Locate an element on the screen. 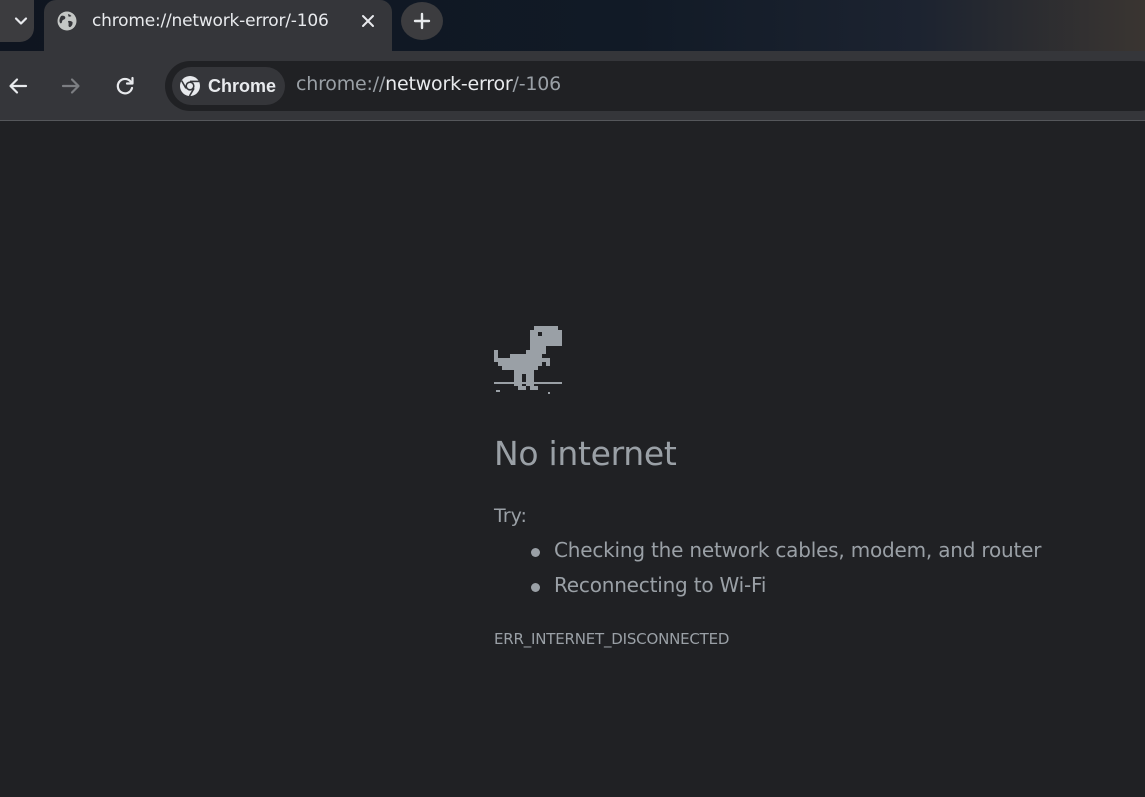 This screenshot has width=1145, height=797. reload-icon is located at coordinates (125, 85).